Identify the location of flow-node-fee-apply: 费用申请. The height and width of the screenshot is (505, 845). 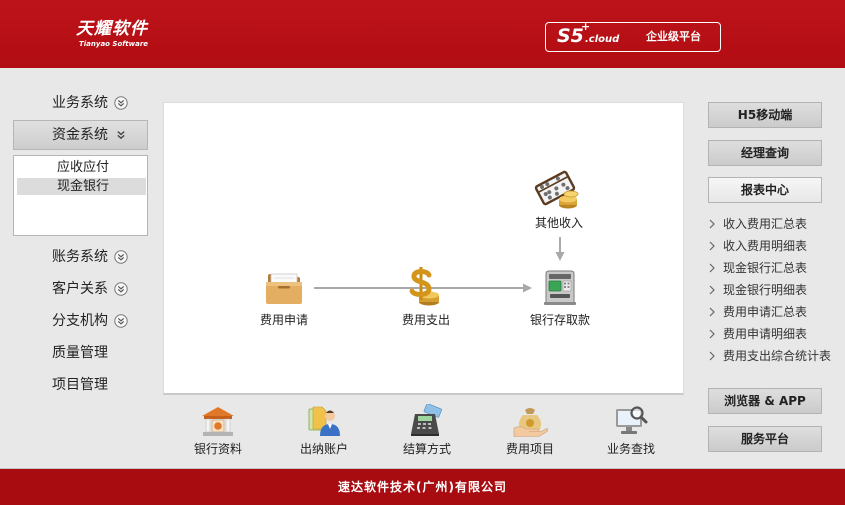
(284, 299).